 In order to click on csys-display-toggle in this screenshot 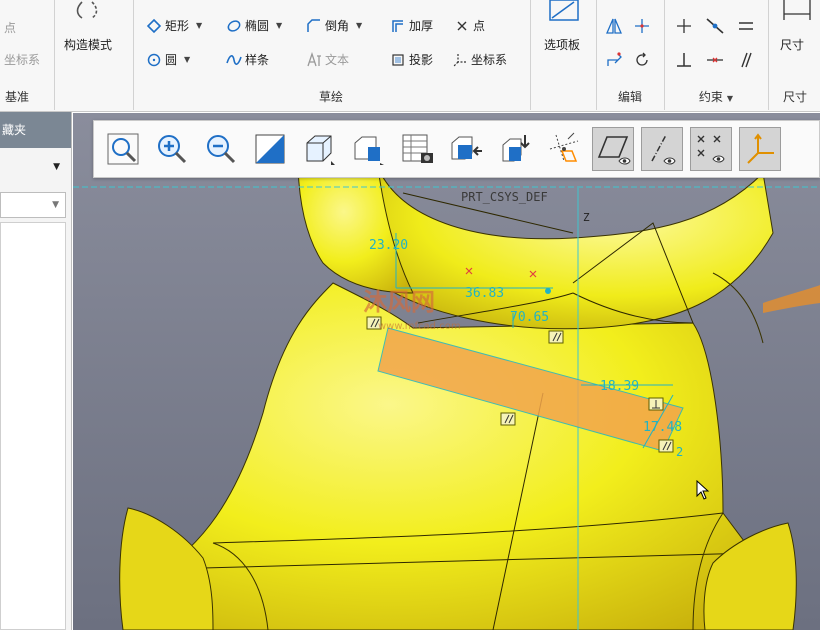, I will do `click(760, 149)`.